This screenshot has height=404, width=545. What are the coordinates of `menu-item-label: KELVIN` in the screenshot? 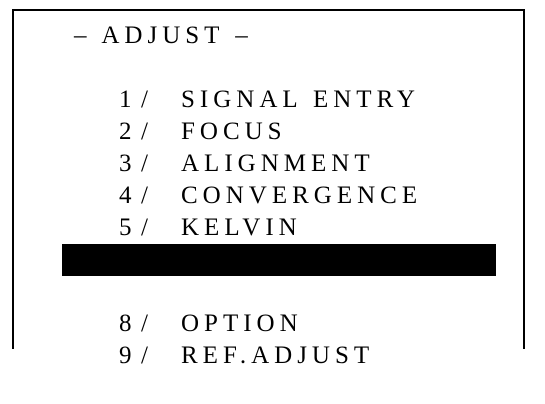 It's located at (241, 227).